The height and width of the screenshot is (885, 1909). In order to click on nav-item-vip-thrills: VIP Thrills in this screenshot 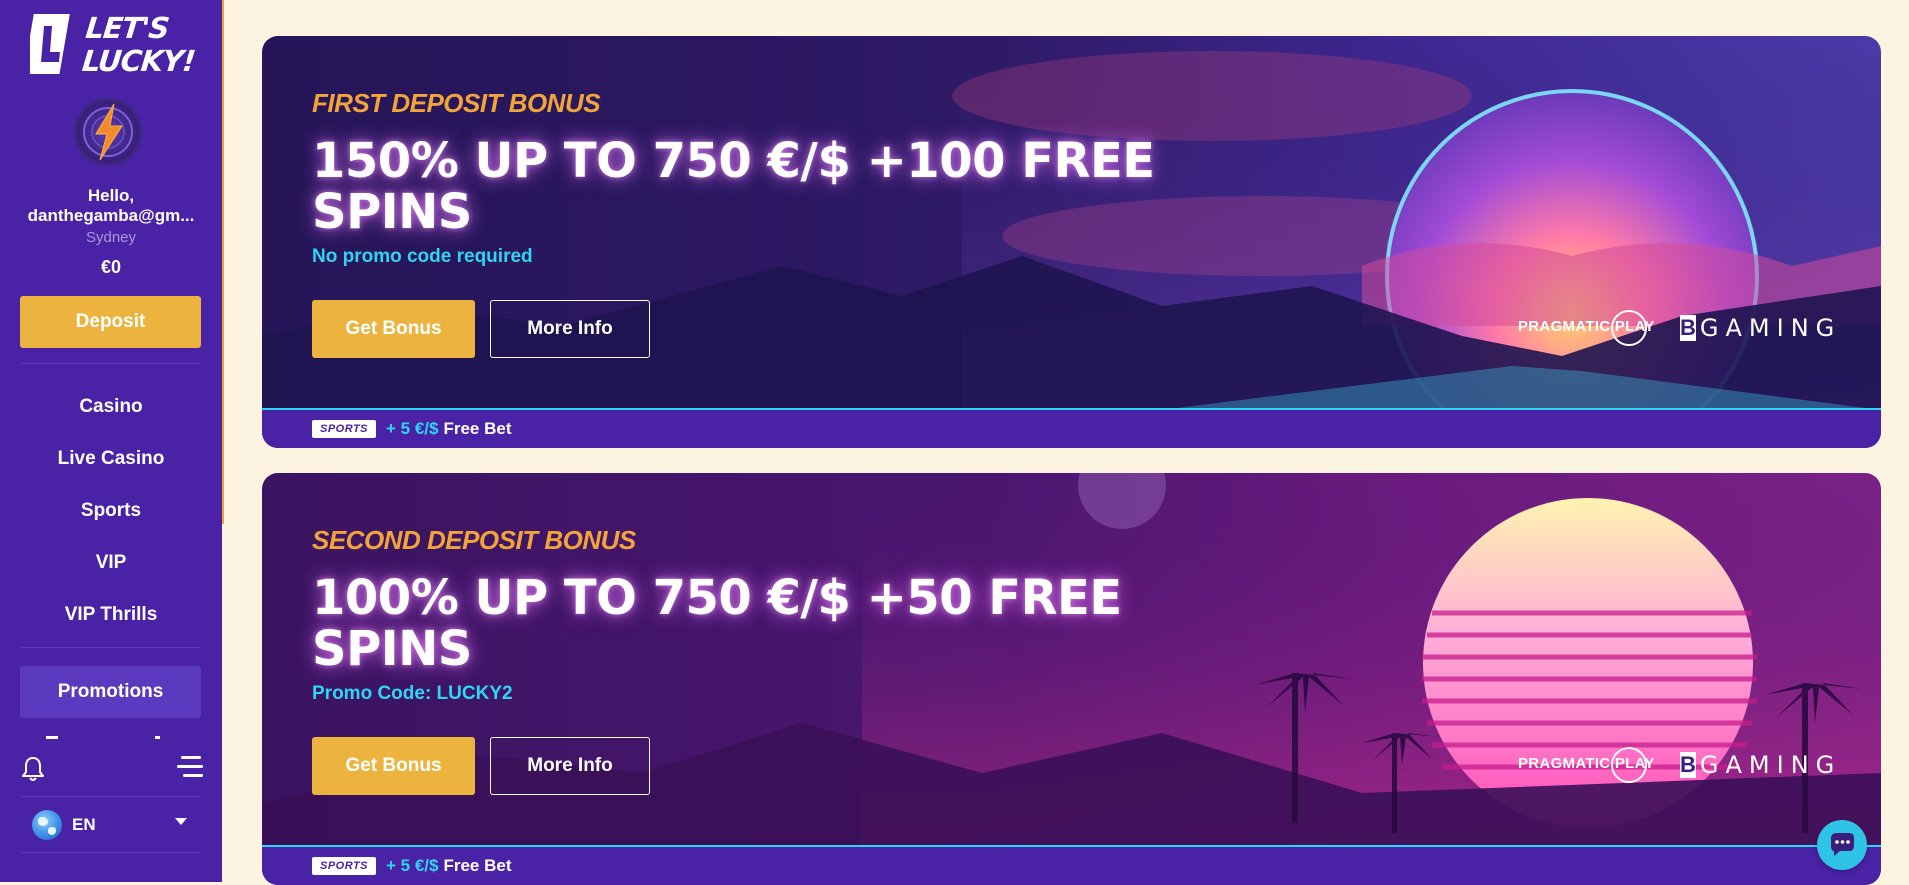, I will do `click(111, 615)`.